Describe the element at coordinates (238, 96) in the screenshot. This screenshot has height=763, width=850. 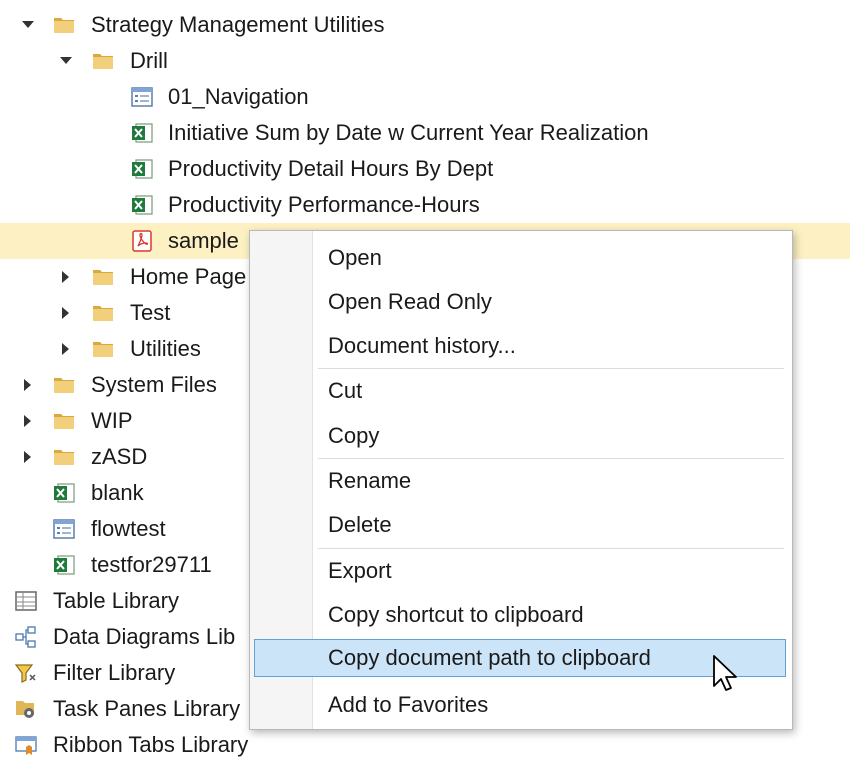
I see `tree-item-label: 01_Navigation` at that location.